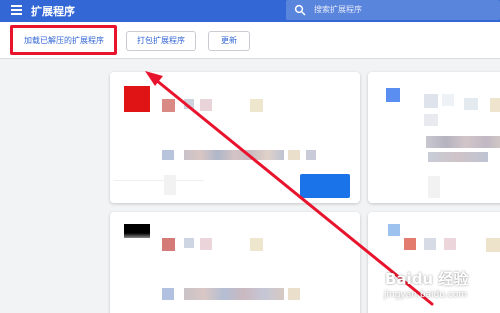 This screenshot has width=500, height=313. Describe the element at coordinates (427, 279) in the screenshot. I see `watermark-brand: Baidu 经验` at that location.